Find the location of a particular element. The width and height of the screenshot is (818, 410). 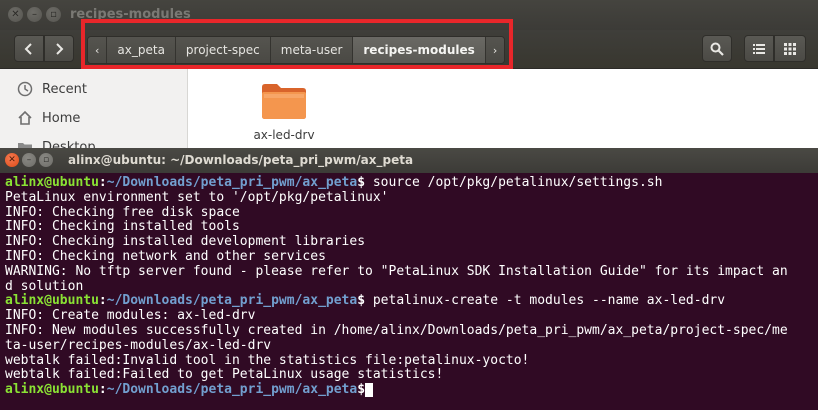

list-view-icon is located at coordinates (759, 49).